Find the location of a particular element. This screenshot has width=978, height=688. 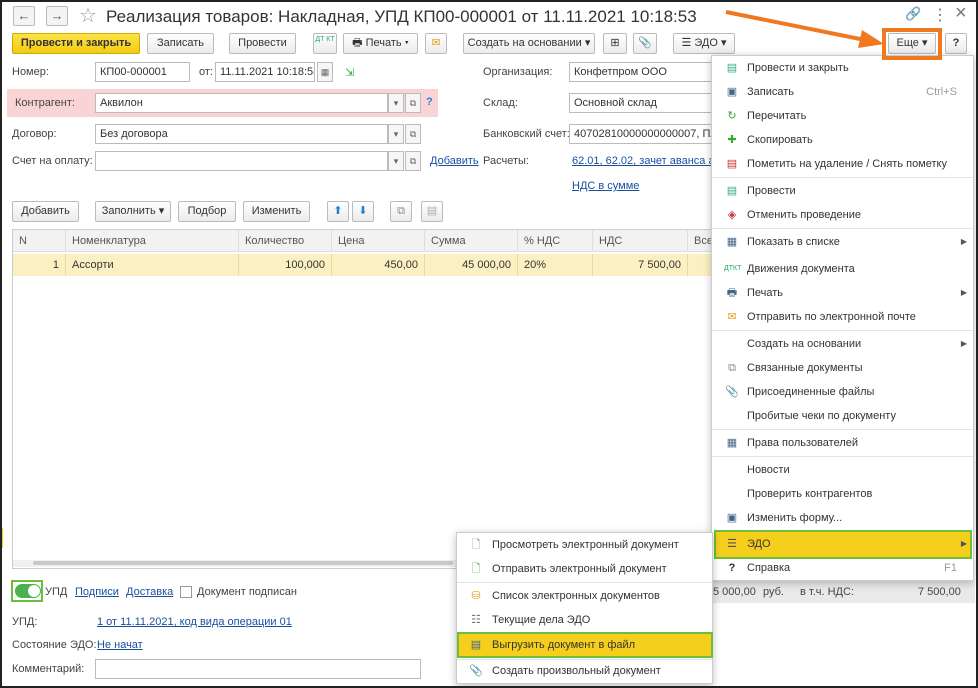

copy-row-button: ⧉ is located at coordinates (401, 211).